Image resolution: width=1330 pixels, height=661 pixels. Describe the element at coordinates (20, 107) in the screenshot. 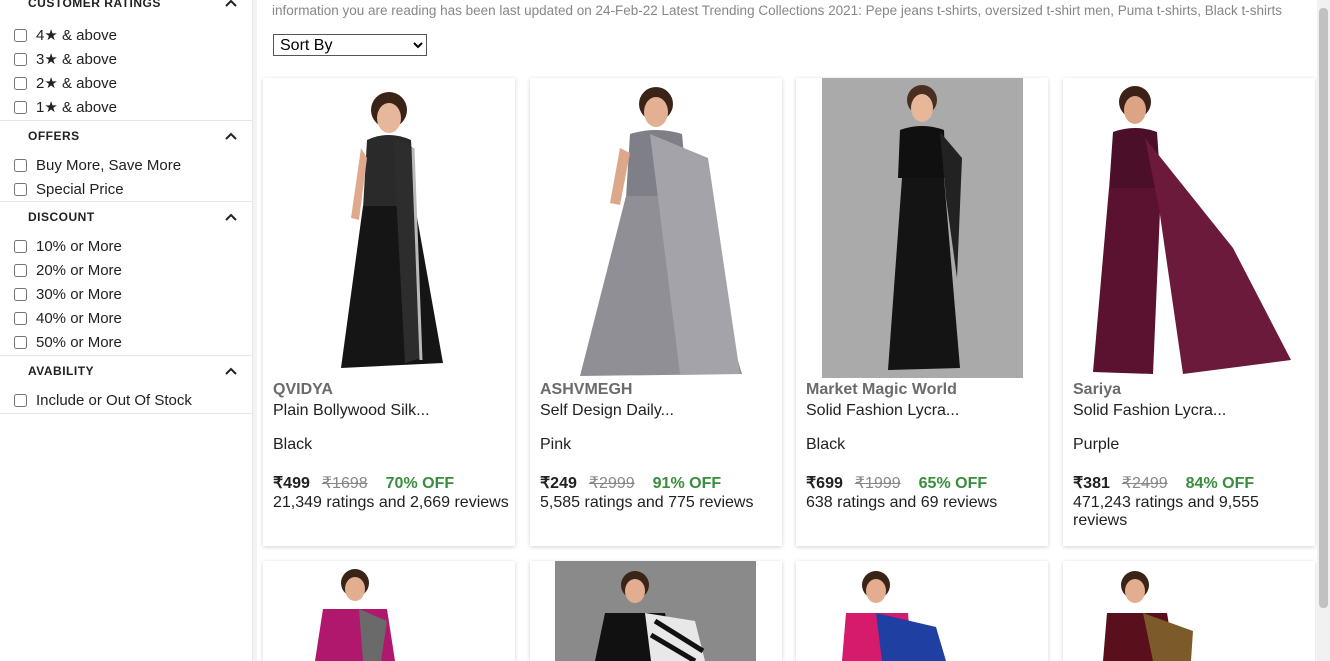

I see `rating-1-checkbox` at that location.